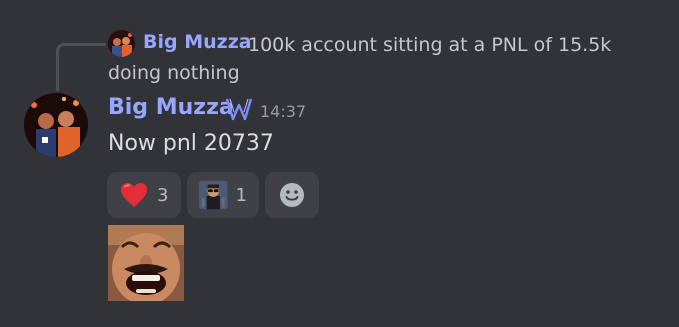  I want to click on w-badge-icon, so click(239, 109).